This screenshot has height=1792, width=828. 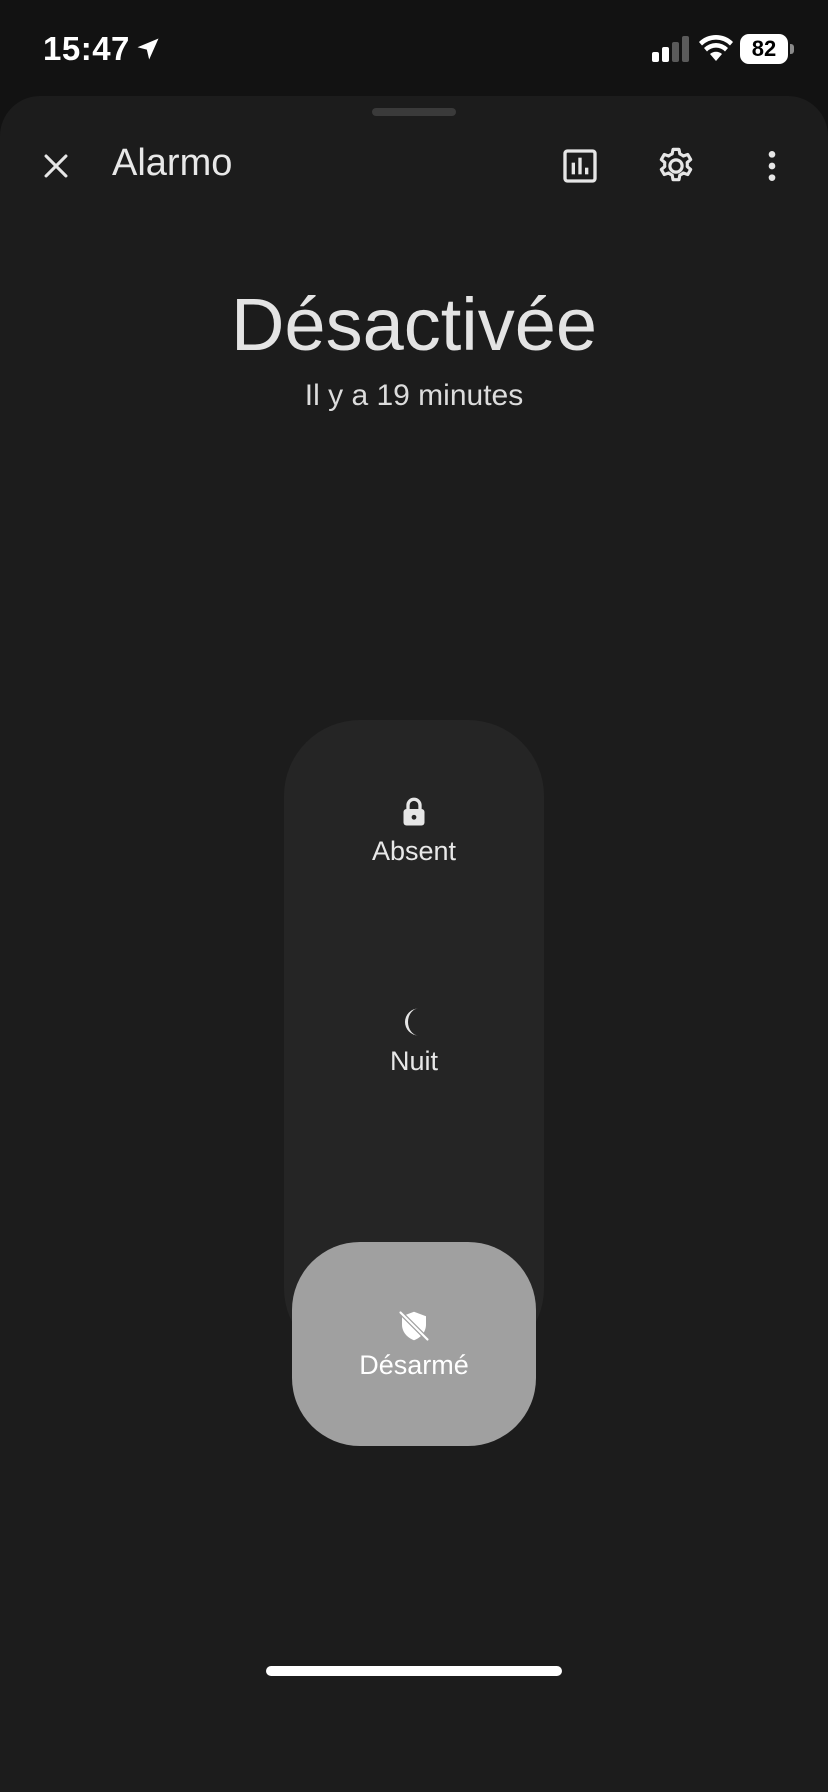 I want to click on settings-button, so click(x=676, y=166).